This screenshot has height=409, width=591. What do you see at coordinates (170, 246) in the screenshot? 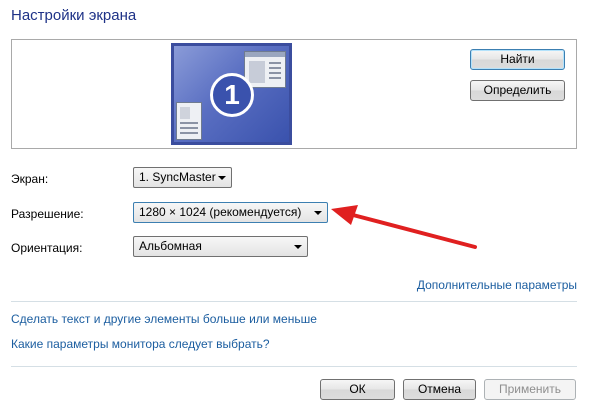
I see `orientation-select-value: Альбомная` at bounding box center [170, 246].